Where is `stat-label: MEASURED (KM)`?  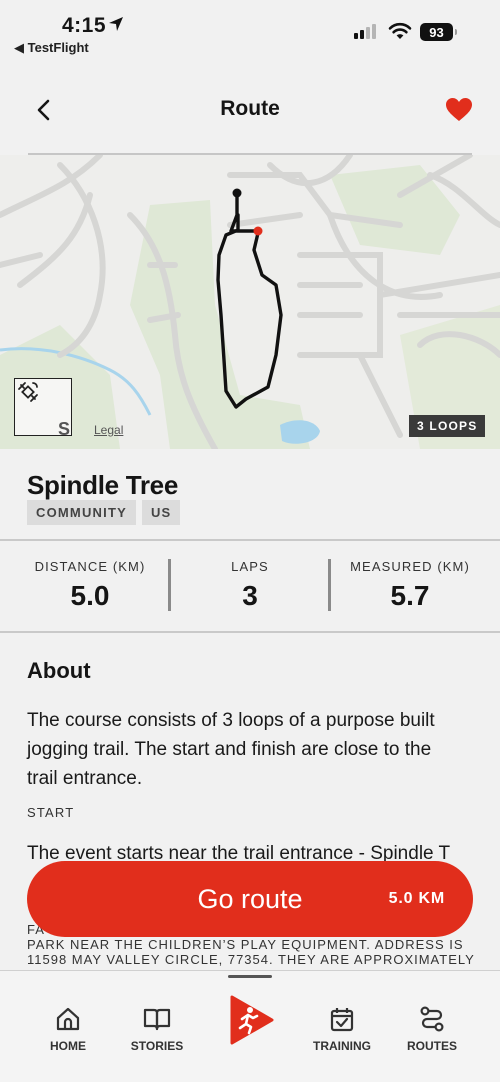 stat-label: MEASURED (KM) is located at coordinates (410, 566).